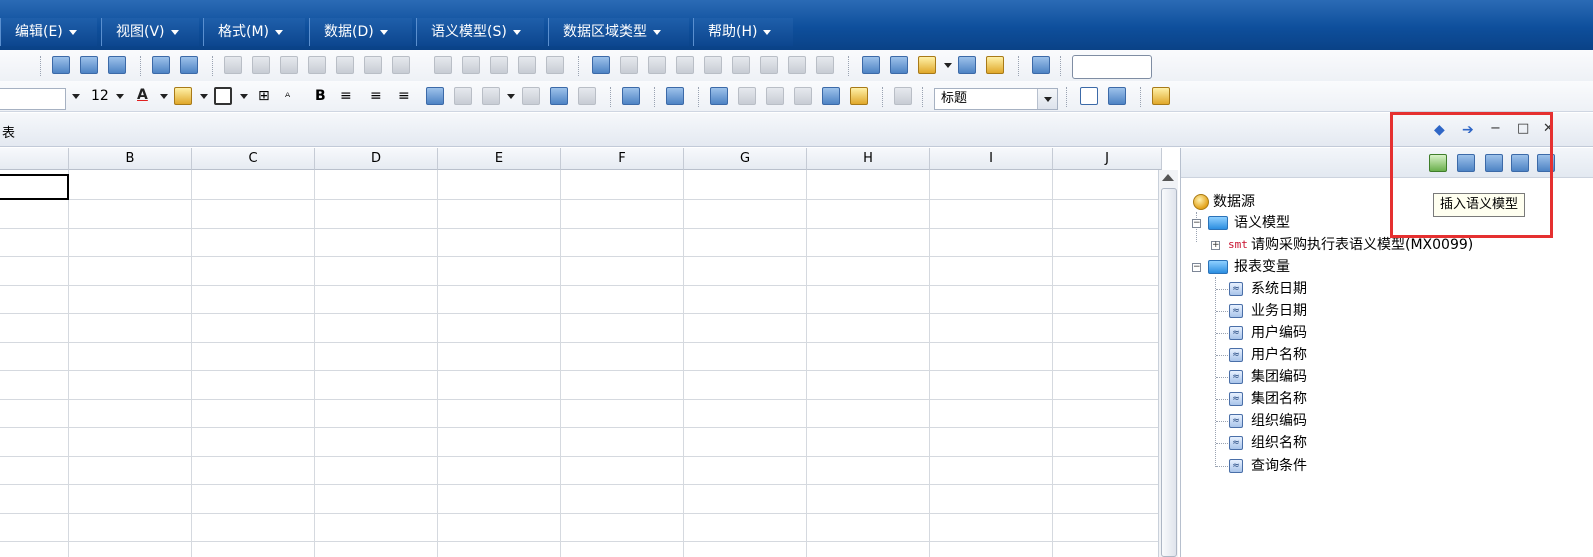  I want to click on search-input, so click(1112, 67).